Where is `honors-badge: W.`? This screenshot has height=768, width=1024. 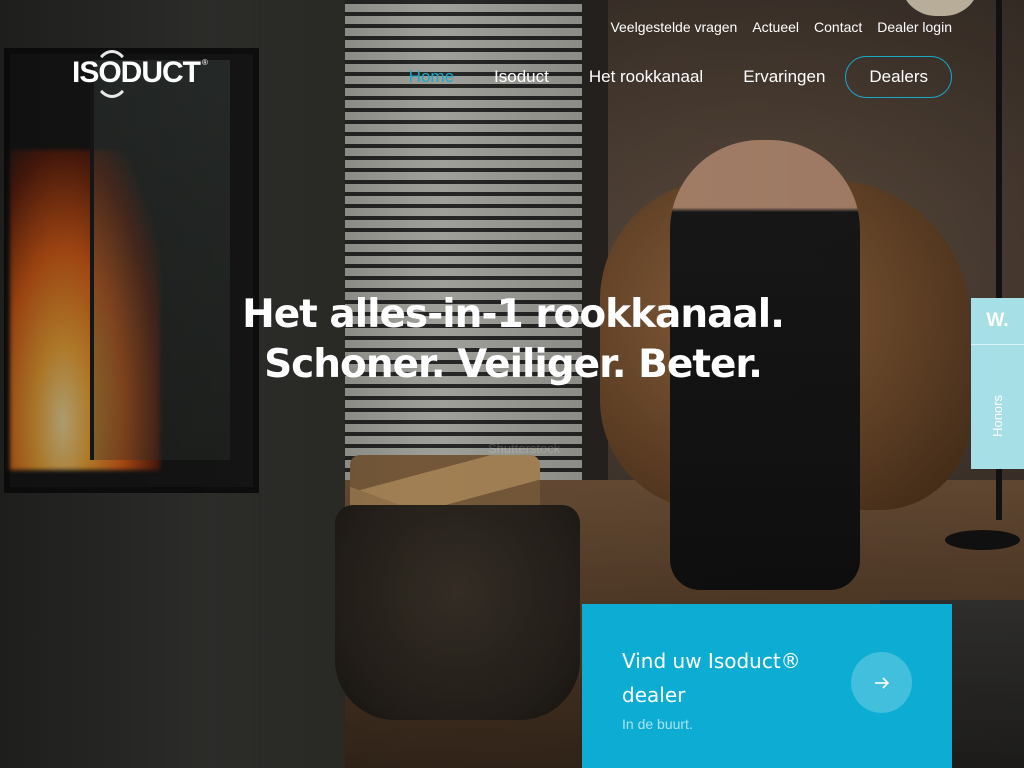 honors-badge: W. is located at coordinates (997, 320).